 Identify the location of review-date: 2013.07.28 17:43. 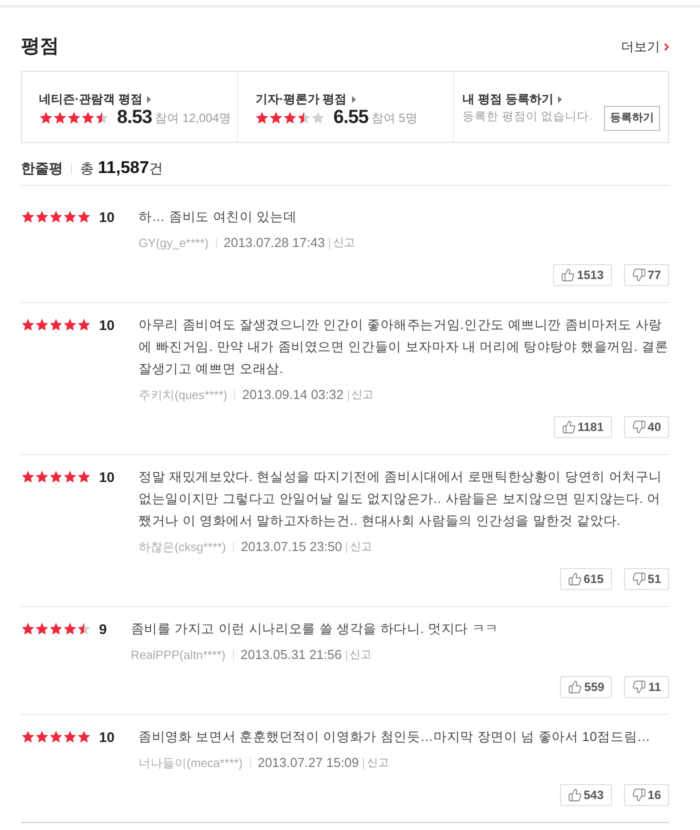
(274, 243).